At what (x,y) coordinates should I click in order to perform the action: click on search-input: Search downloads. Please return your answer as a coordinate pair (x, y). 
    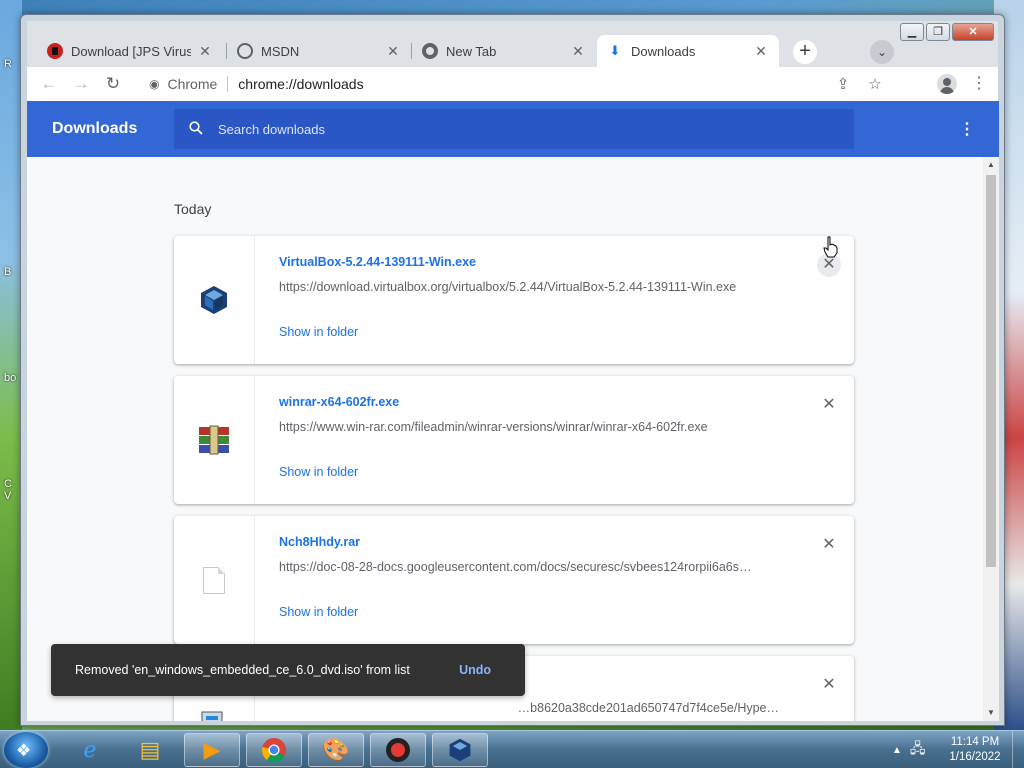
    Looking at the image, I should click on (514, 129).